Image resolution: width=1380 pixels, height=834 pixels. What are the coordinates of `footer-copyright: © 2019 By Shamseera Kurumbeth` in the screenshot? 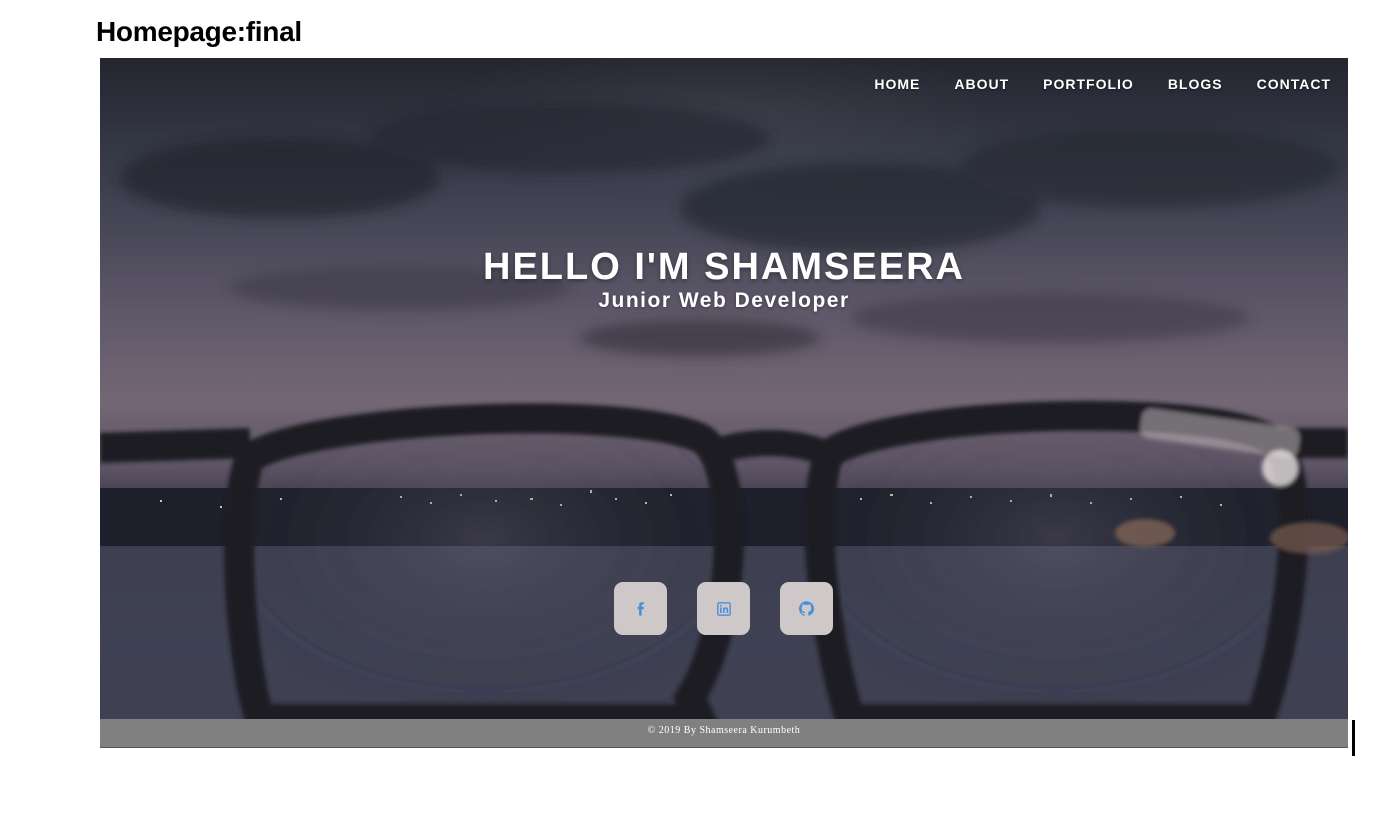 It's located at (724, 730).